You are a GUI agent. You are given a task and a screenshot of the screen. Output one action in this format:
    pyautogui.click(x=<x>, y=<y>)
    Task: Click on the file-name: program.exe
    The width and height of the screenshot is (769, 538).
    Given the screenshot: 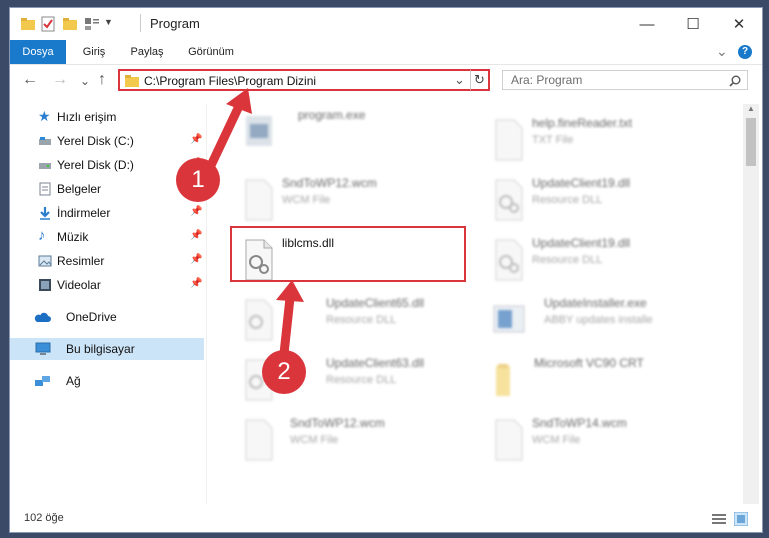 What is the action you would take?
    pyautogui.click(x=332, y=115)
    